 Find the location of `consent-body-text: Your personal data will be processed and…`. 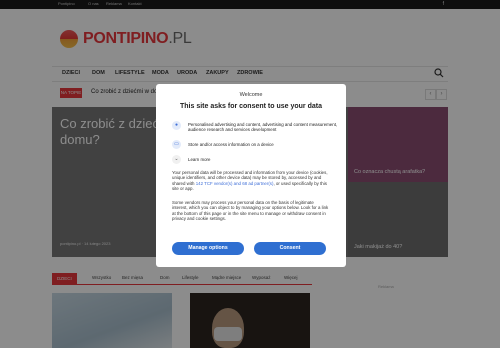

consent-body-text: Your personal data will be processed and… is located at coordinates (251, 181).